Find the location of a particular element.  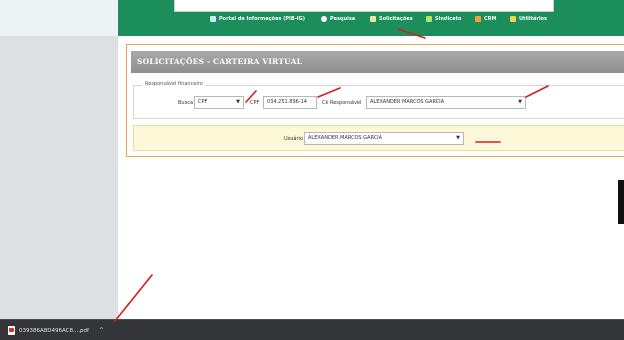

busca-select: CPF ▼ is located at coordinates (219, 102).